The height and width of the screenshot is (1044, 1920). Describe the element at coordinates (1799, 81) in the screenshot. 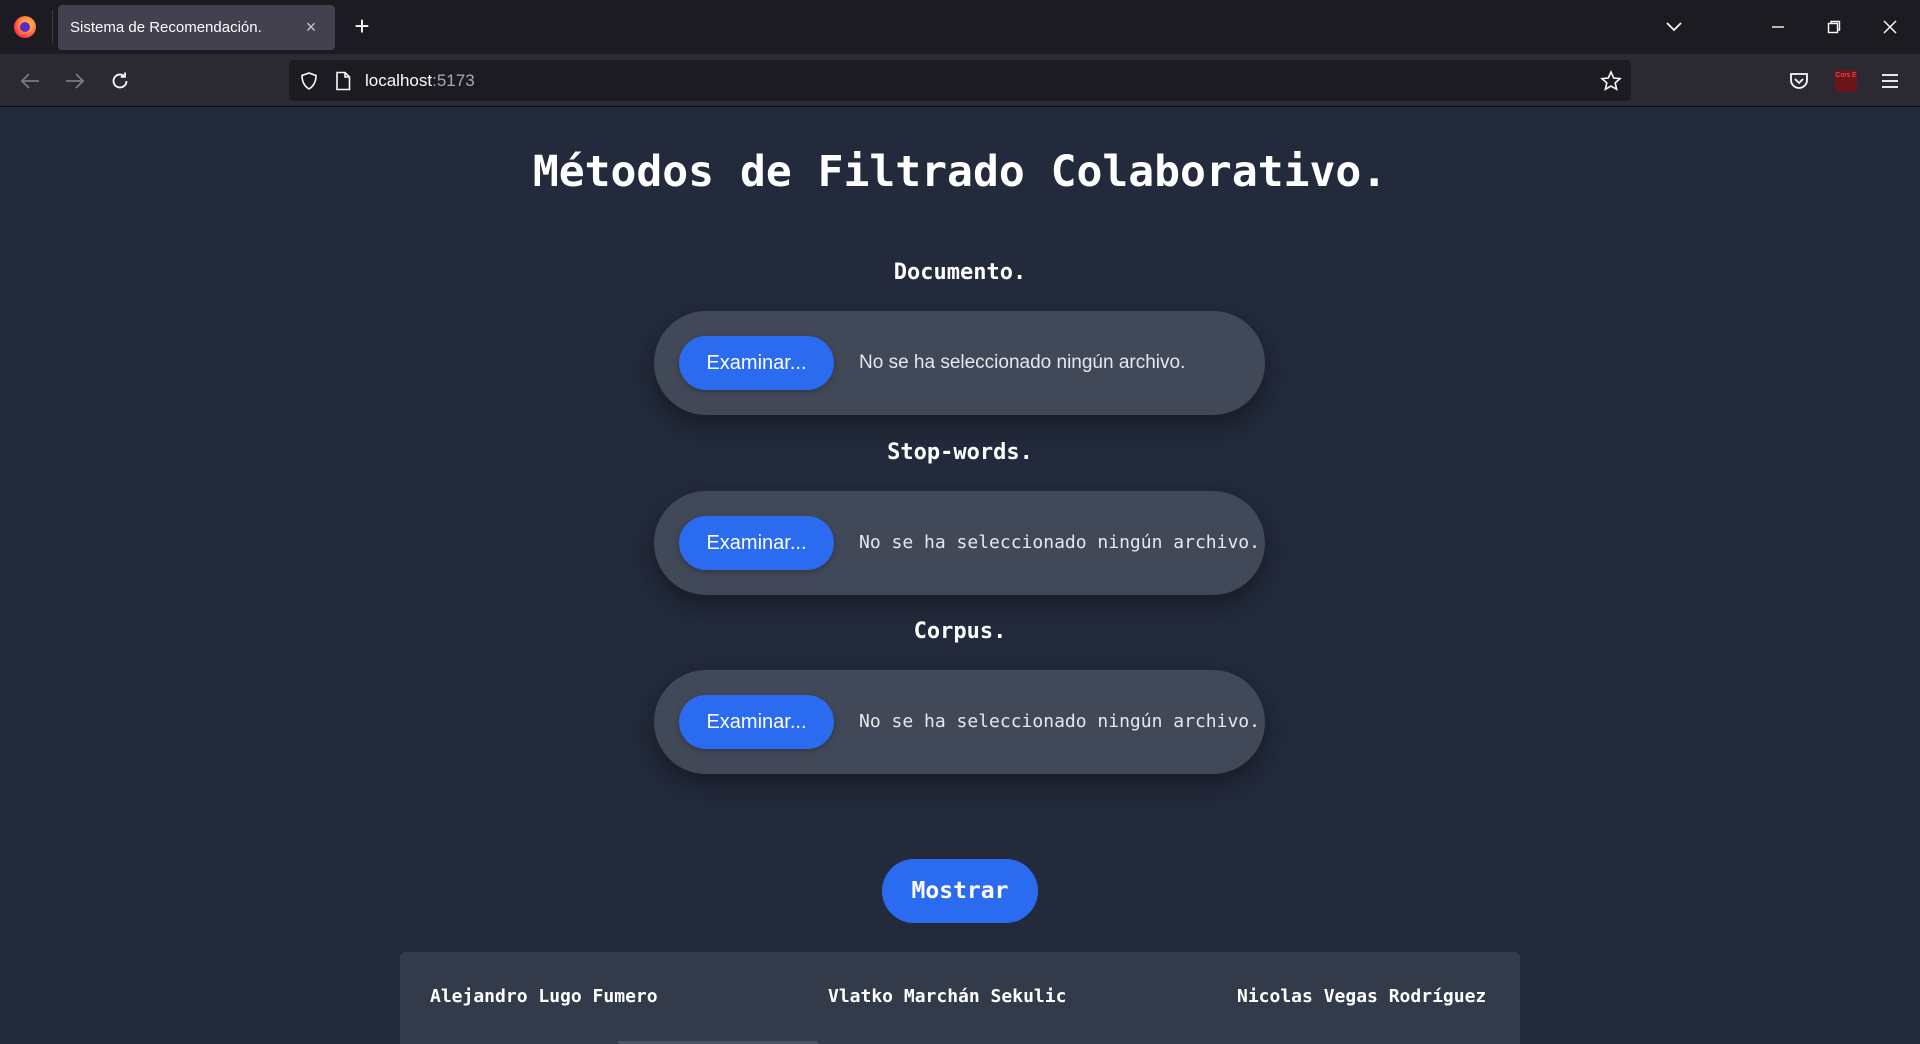

I see `pocket-icon` at that location.